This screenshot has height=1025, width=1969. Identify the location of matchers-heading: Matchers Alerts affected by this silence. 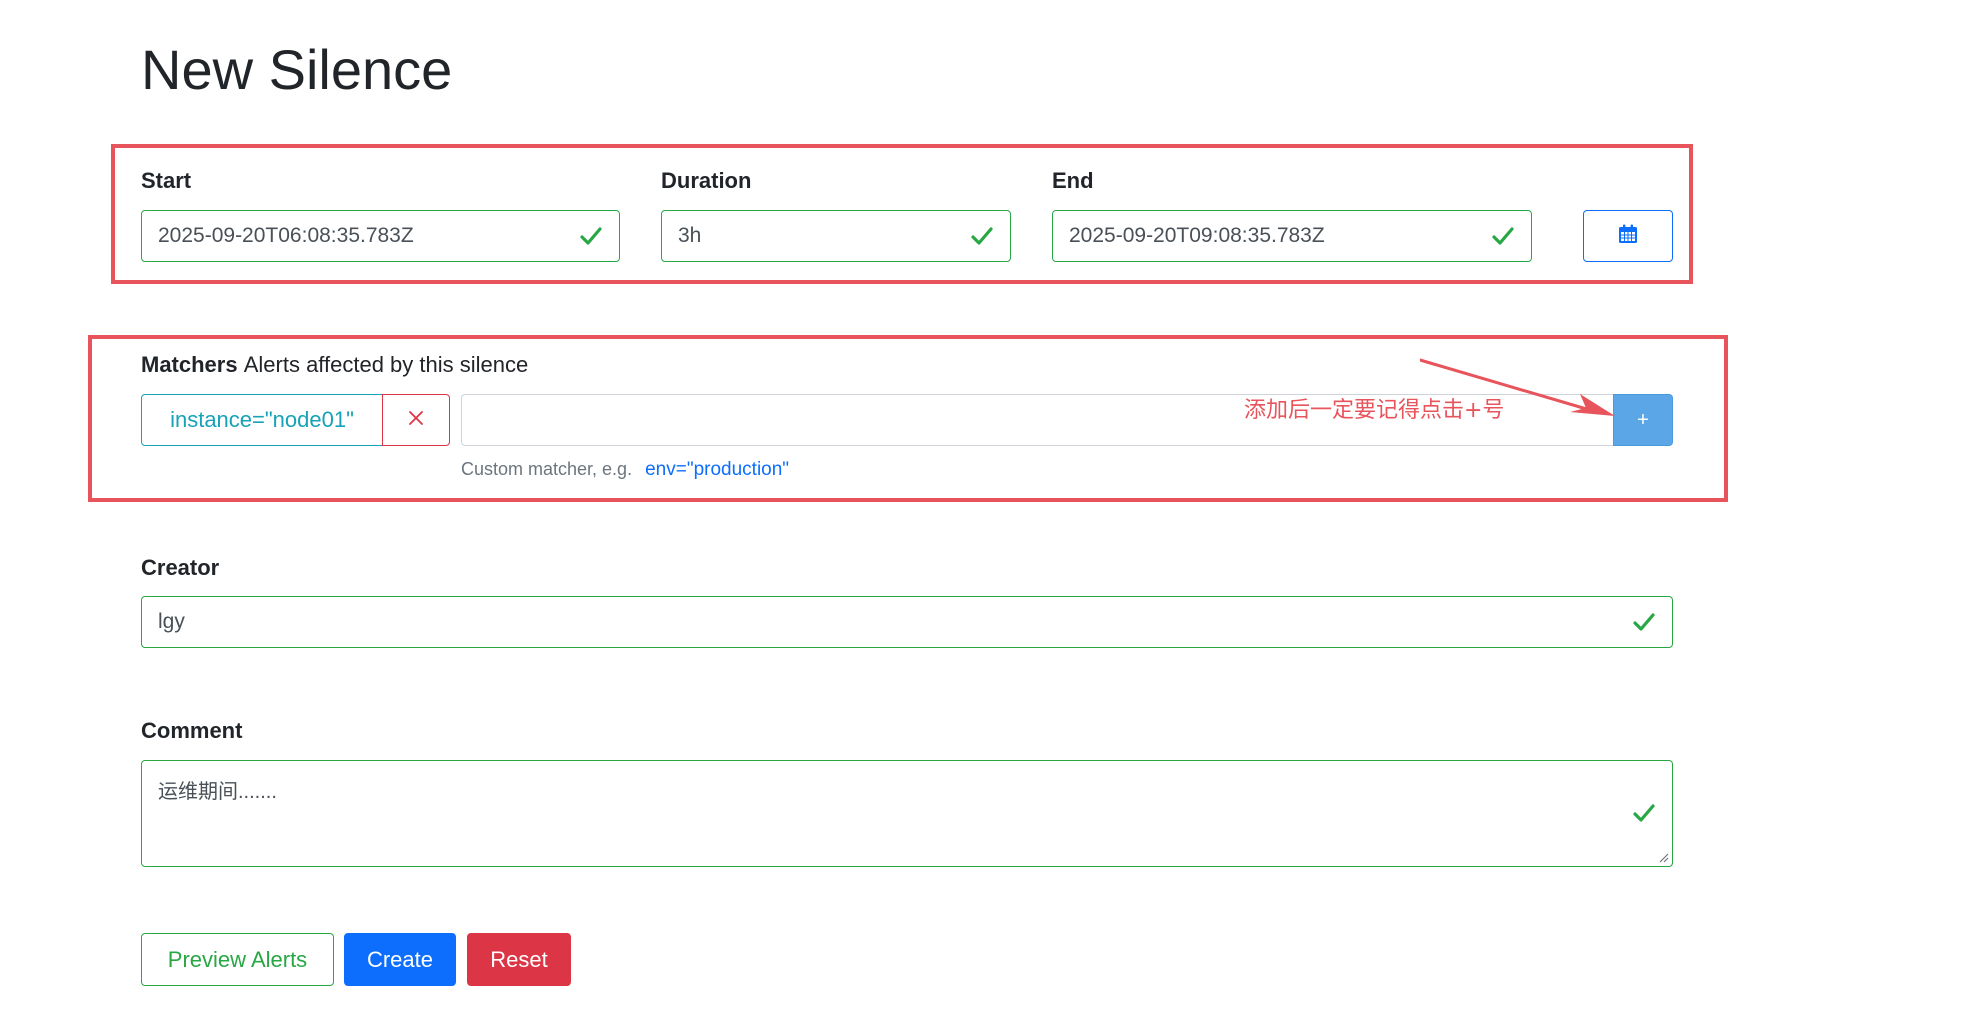
(334, 365).